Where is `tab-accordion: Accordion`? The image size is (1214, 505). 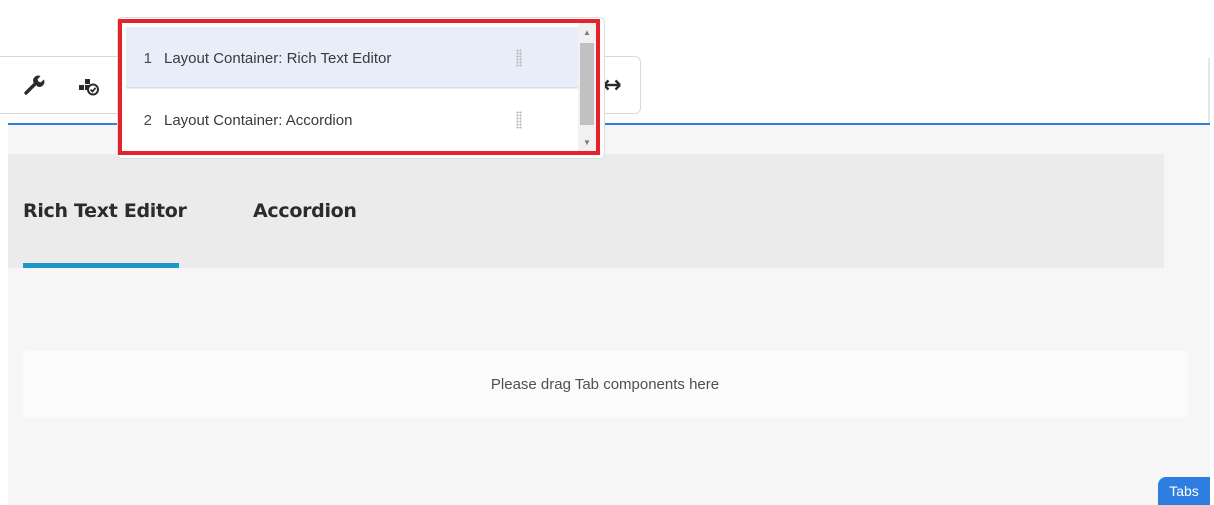
tab-accordion: Accordion is located at coordinates (305, 211).